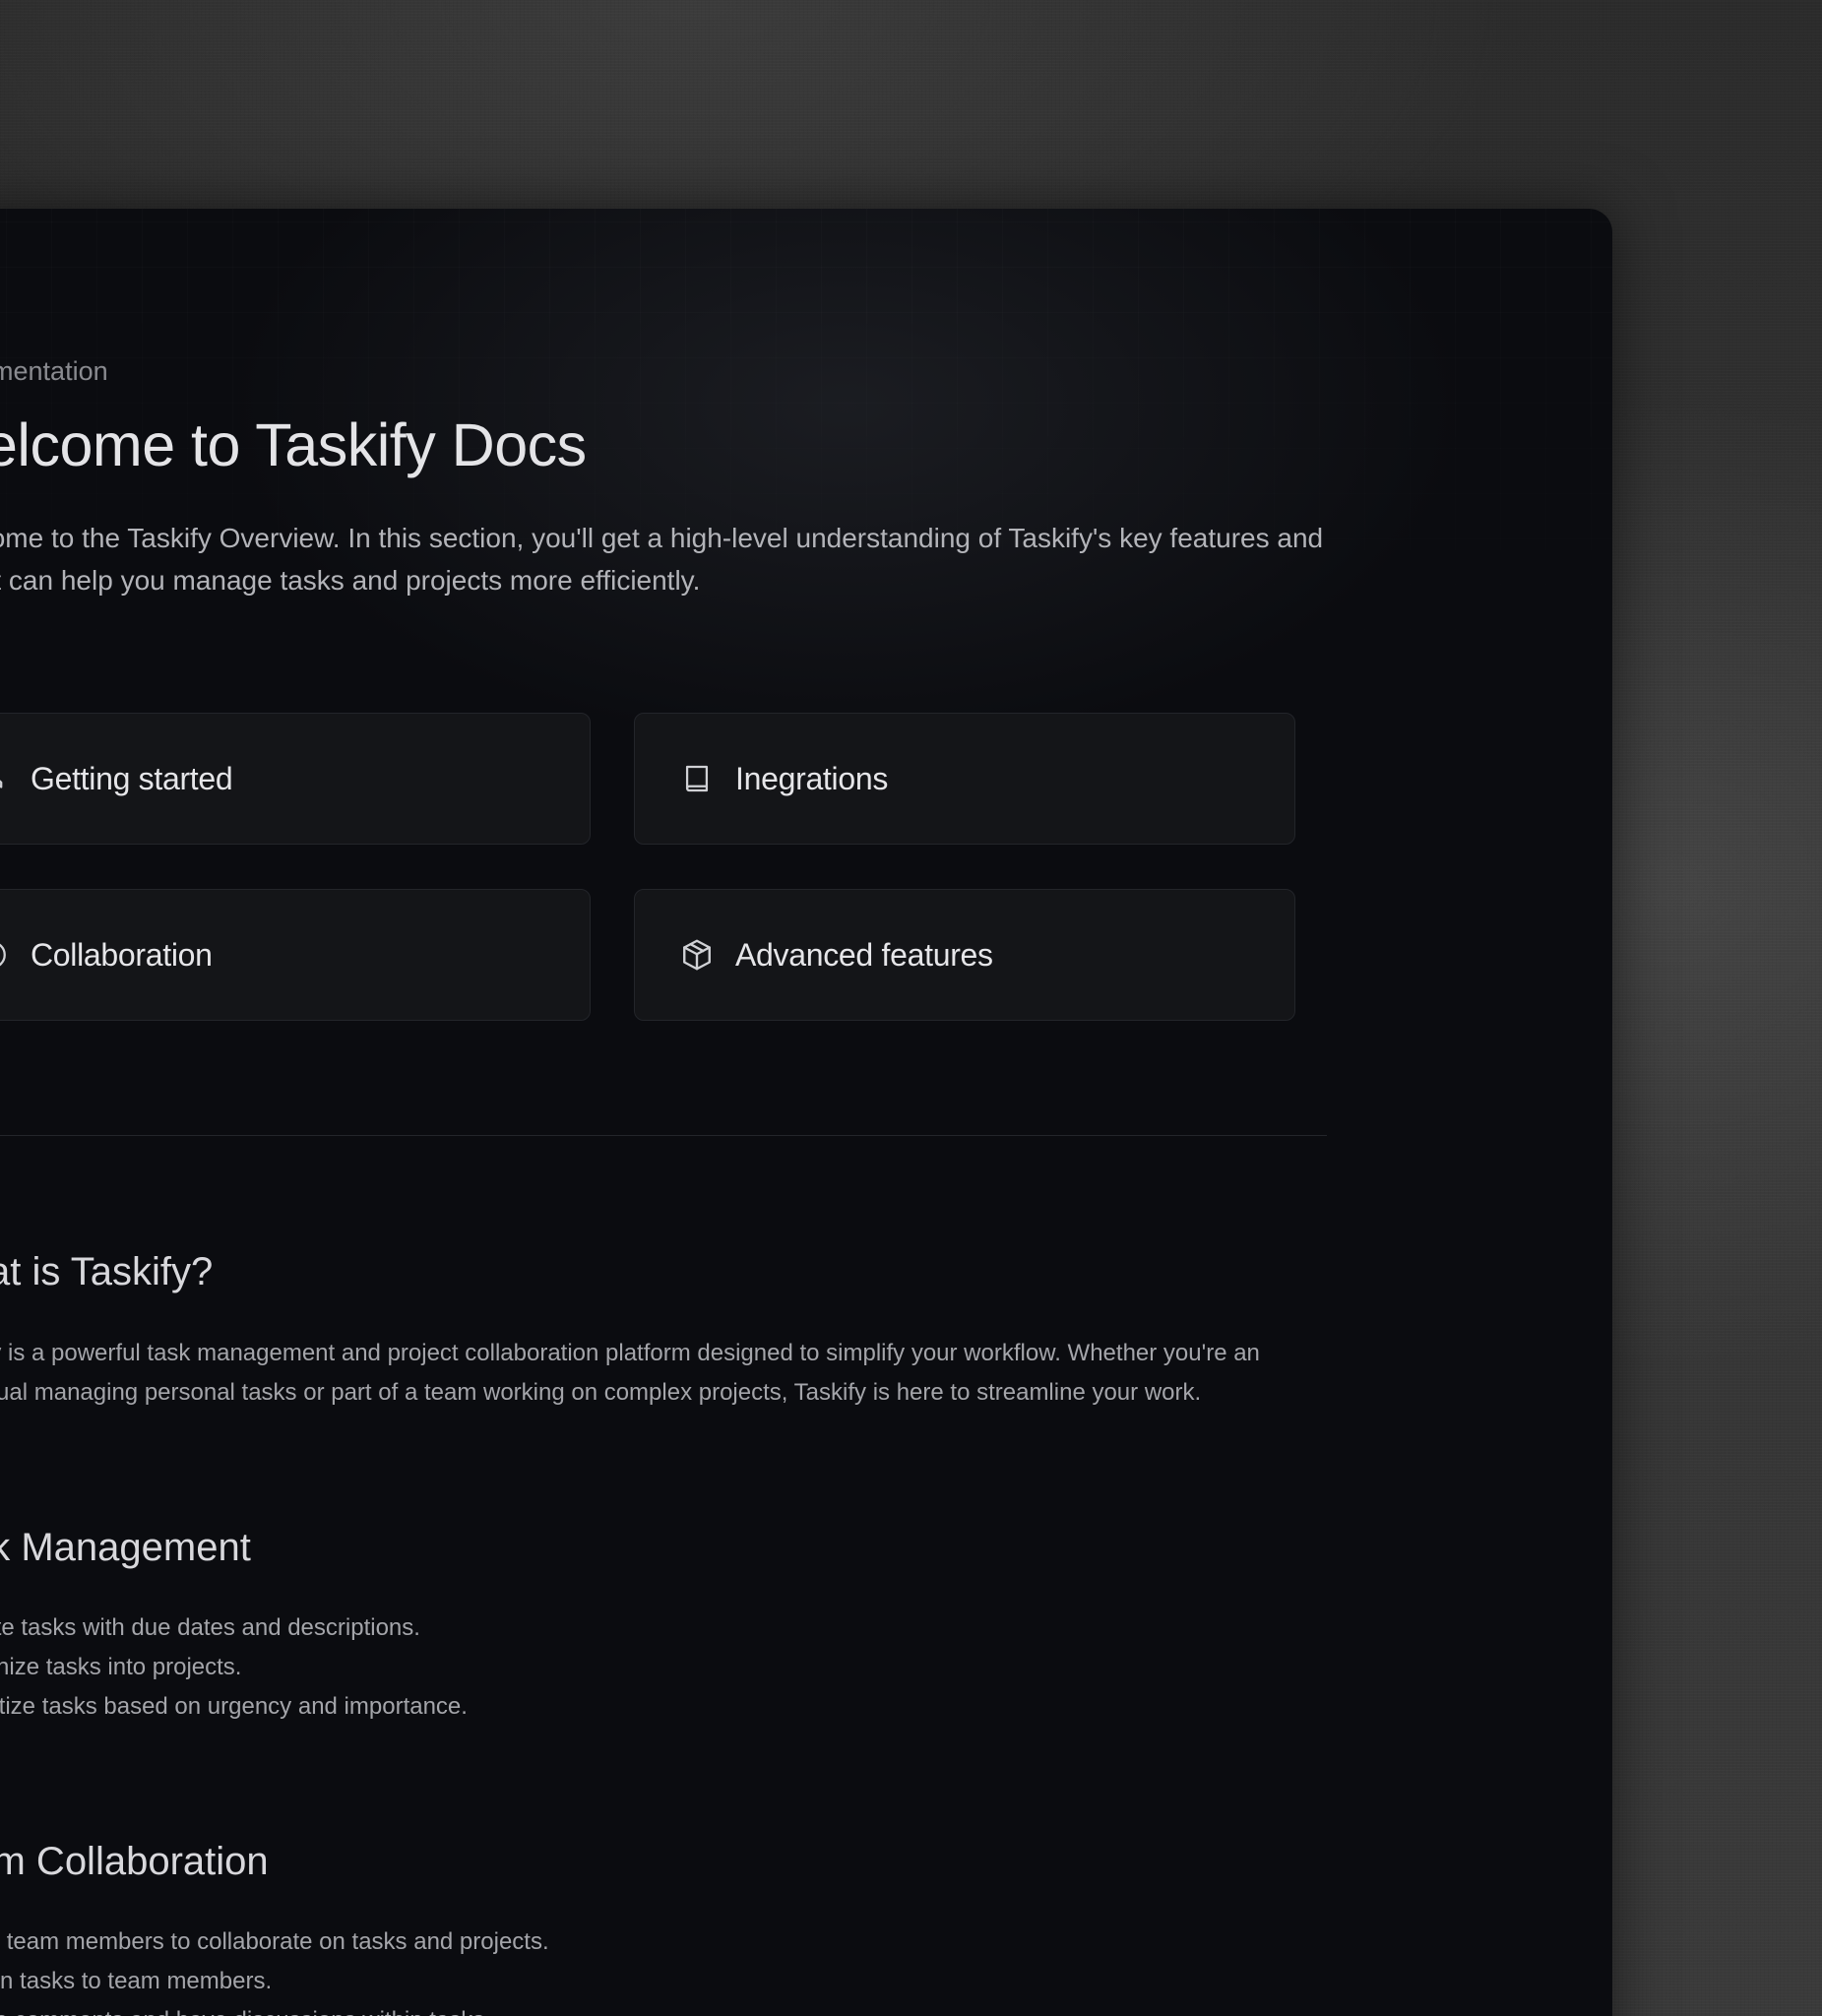  I want to click on card-integrations: Inegrations, so click(964, 779).